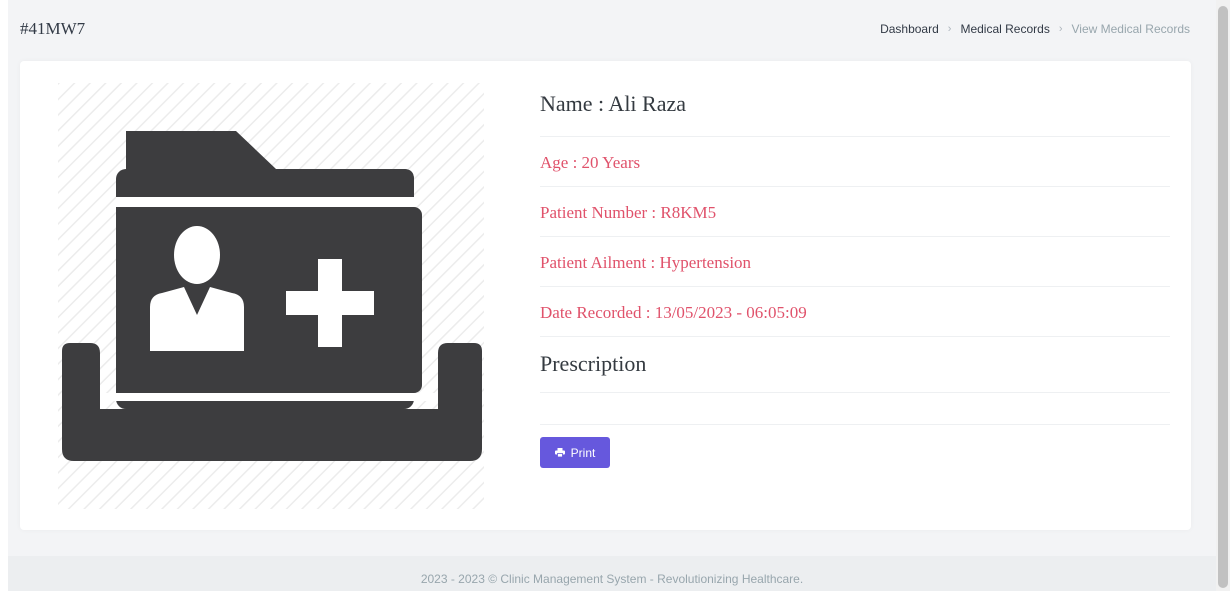  I want to click on printer-icon, so click(559, 452).